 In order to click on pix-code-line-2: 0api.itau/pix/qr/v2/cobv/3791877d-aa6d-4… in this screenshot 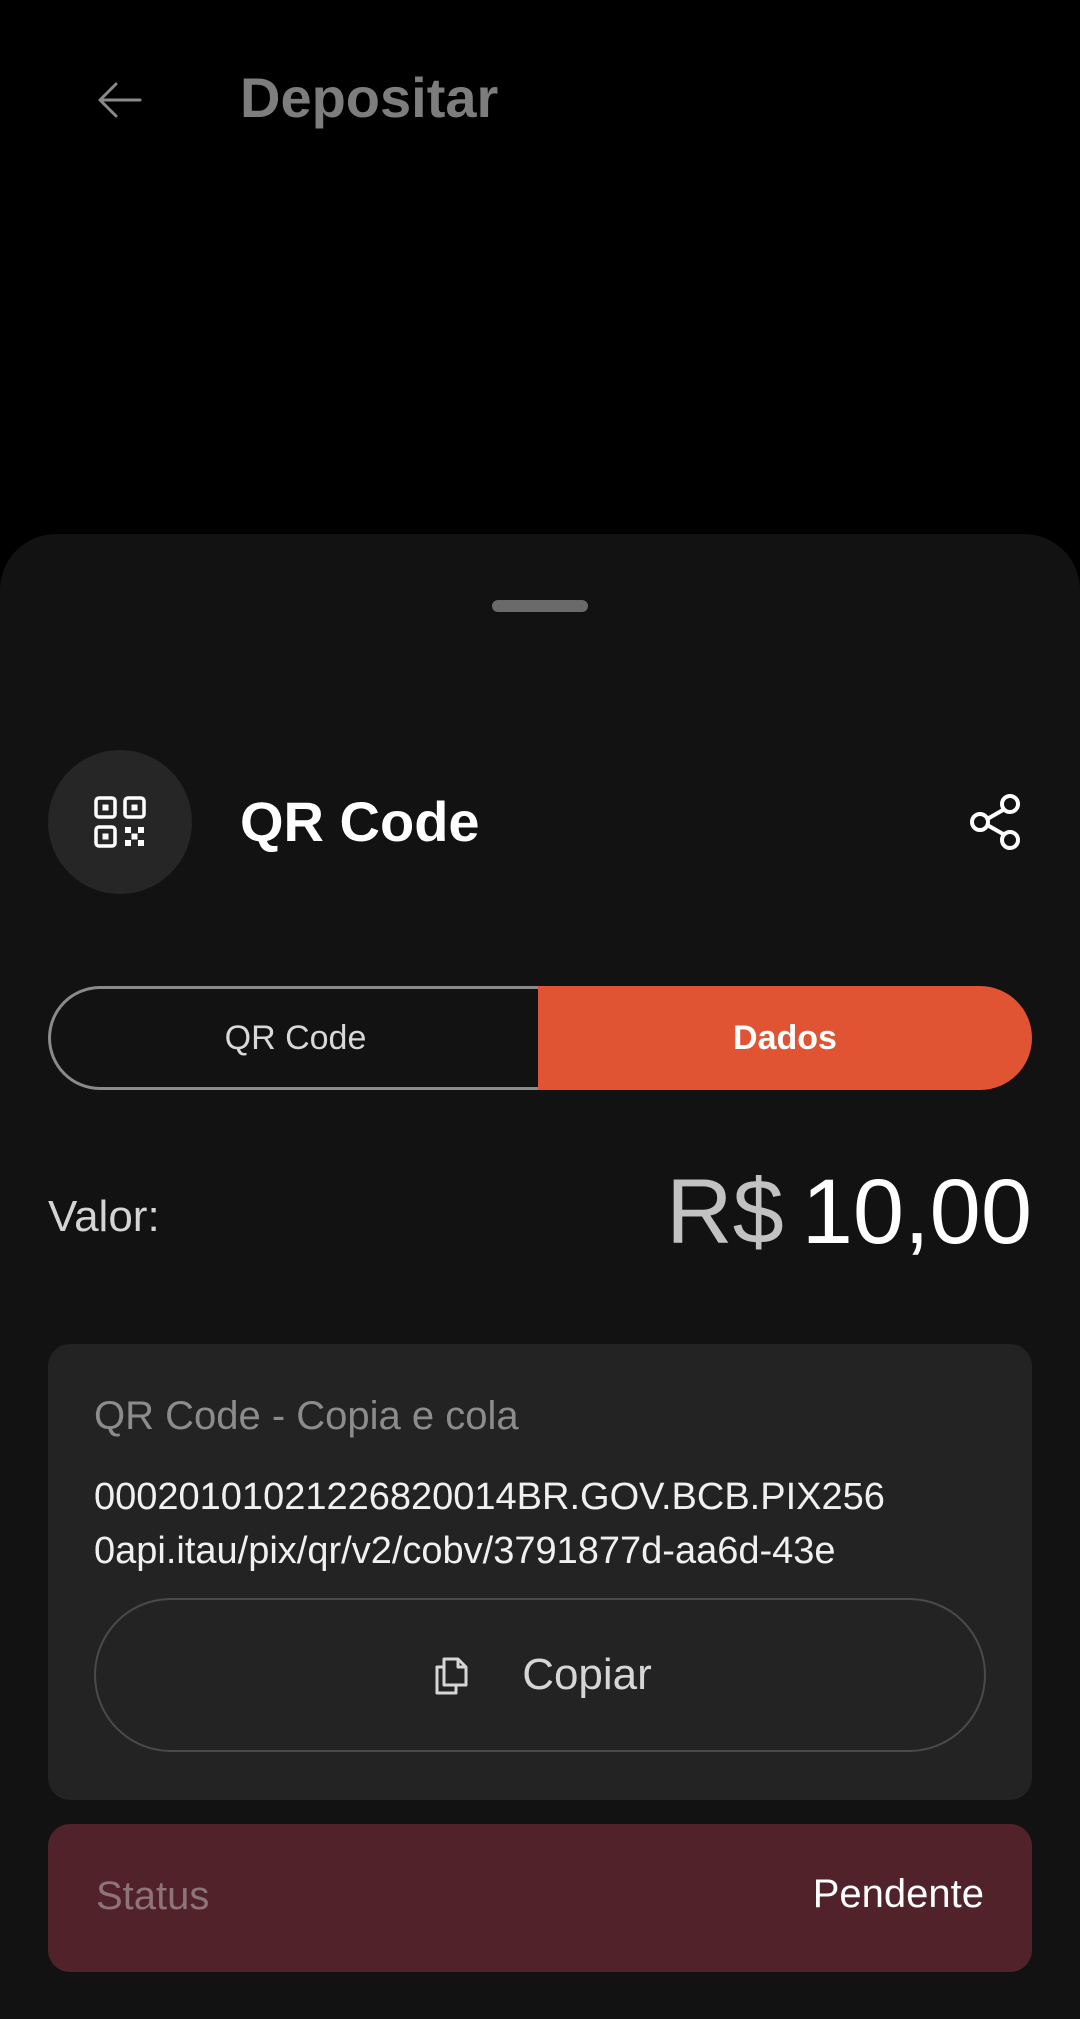, I will do `click(465, 1551)`.